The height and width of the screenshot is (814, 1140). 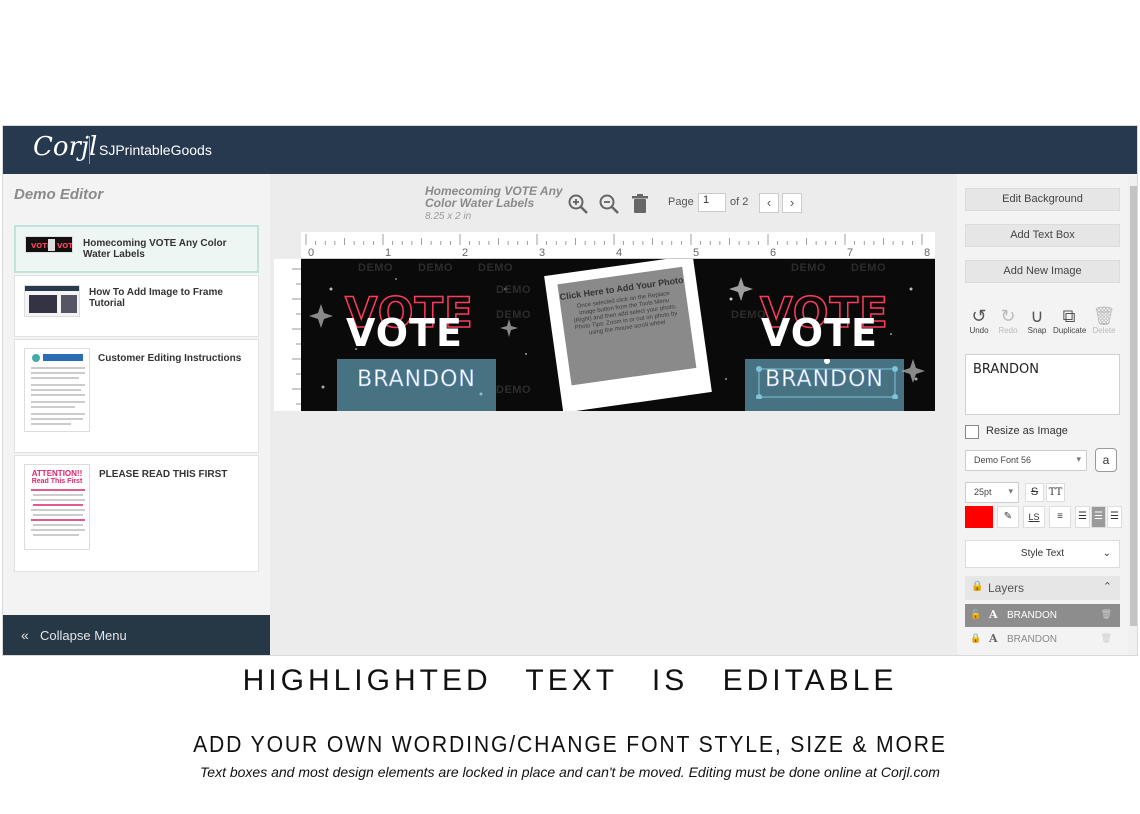 I want to click on delete-button: 🗑 Delete, so click(x=1104, y=320).